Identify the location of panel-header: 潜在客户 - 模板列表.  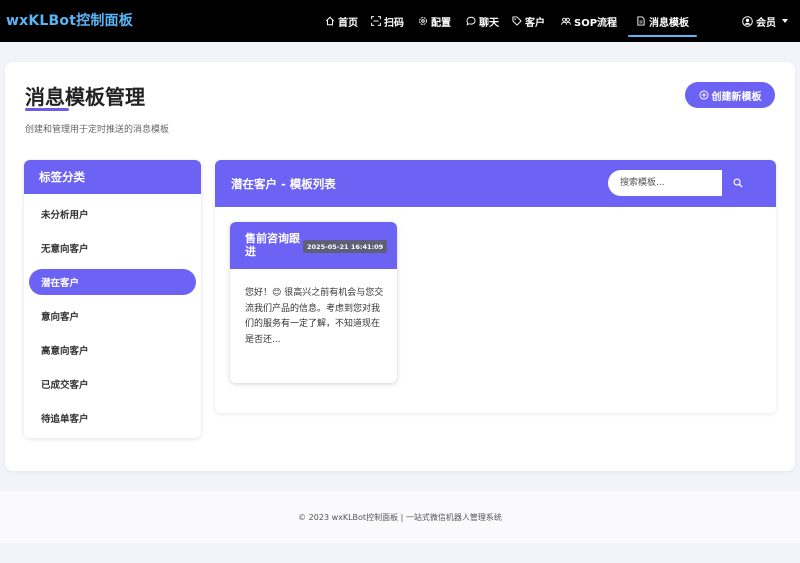
(495, 183).